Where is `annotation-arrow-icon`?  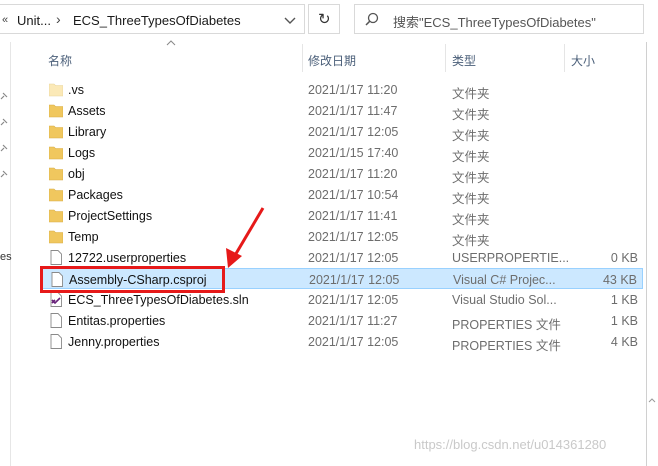 annotation-arrow-icon is located at coordinates (245, 237).